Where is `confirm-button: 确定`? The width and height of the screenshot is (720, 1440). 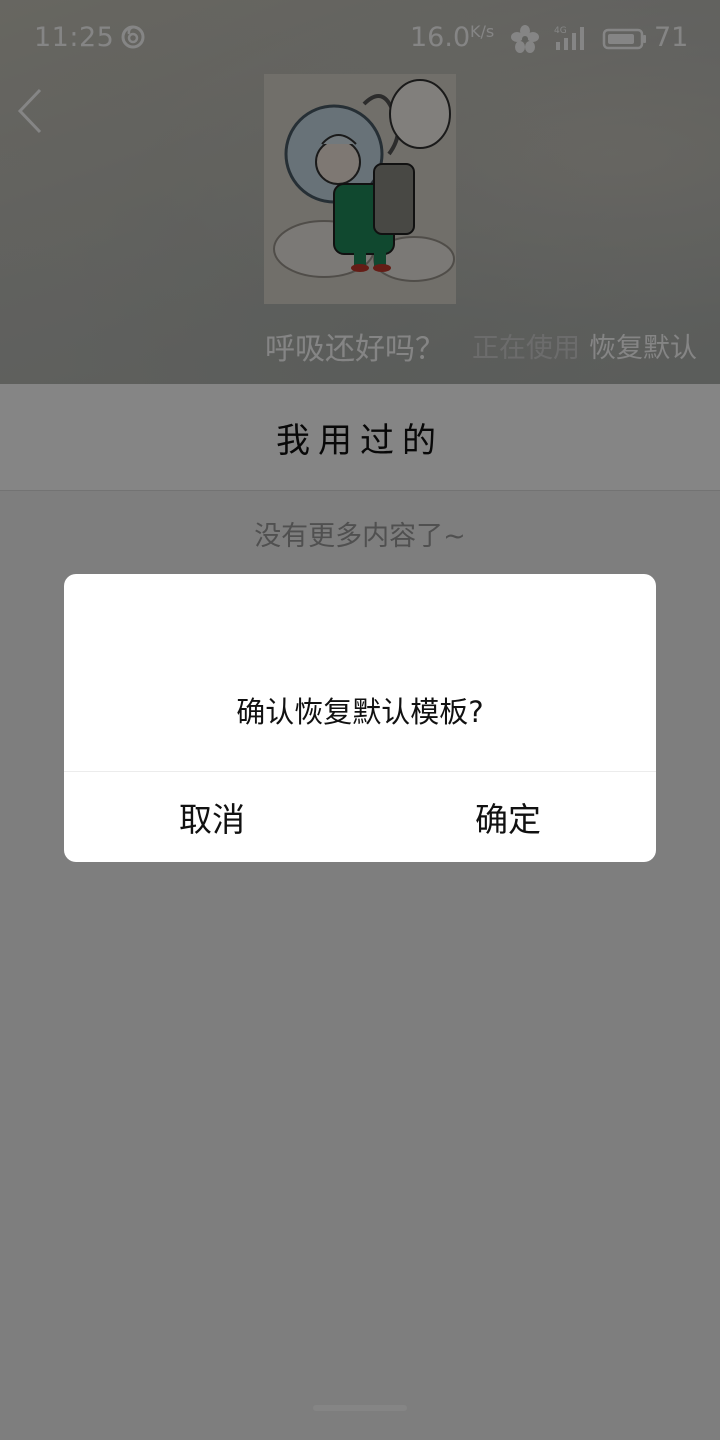 confirm-button: 确定 is located at coordinates (508, 817).